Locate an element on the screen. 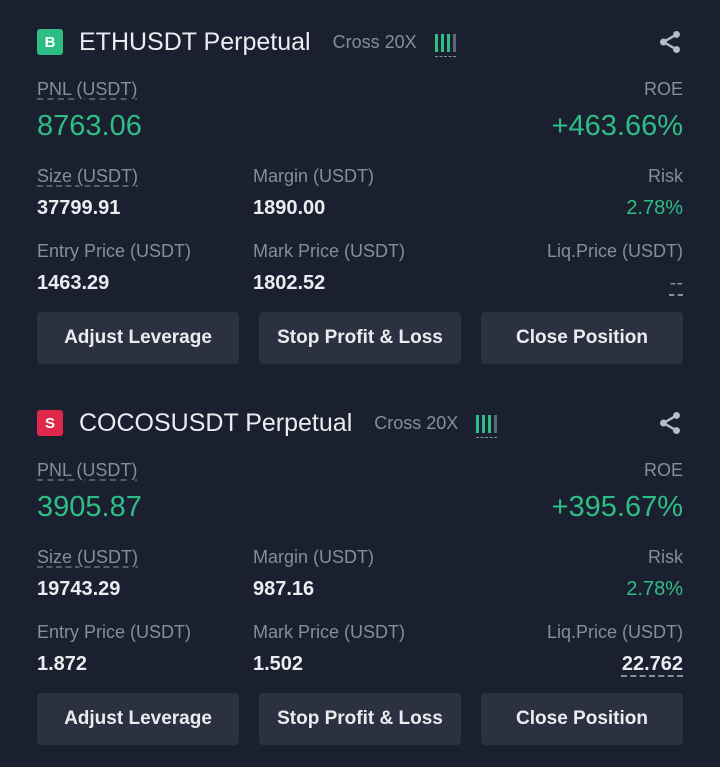 This screenshot has width=720, height=767. pnl-value: 8763.06 is located at coordinates (89, 126).